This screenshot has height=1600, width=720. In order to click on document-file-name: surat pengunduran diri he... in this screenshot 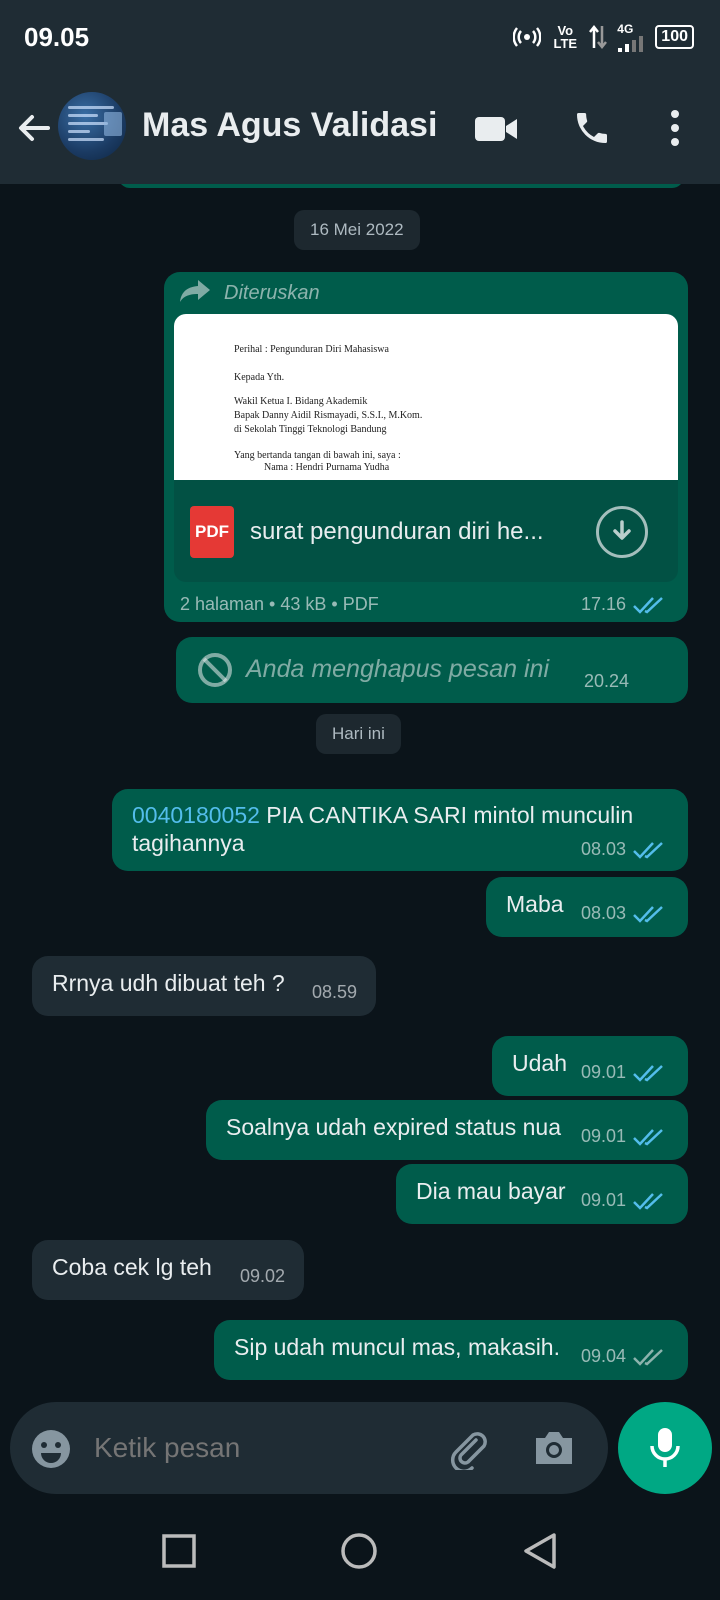, I will do `click(410, 532)`.